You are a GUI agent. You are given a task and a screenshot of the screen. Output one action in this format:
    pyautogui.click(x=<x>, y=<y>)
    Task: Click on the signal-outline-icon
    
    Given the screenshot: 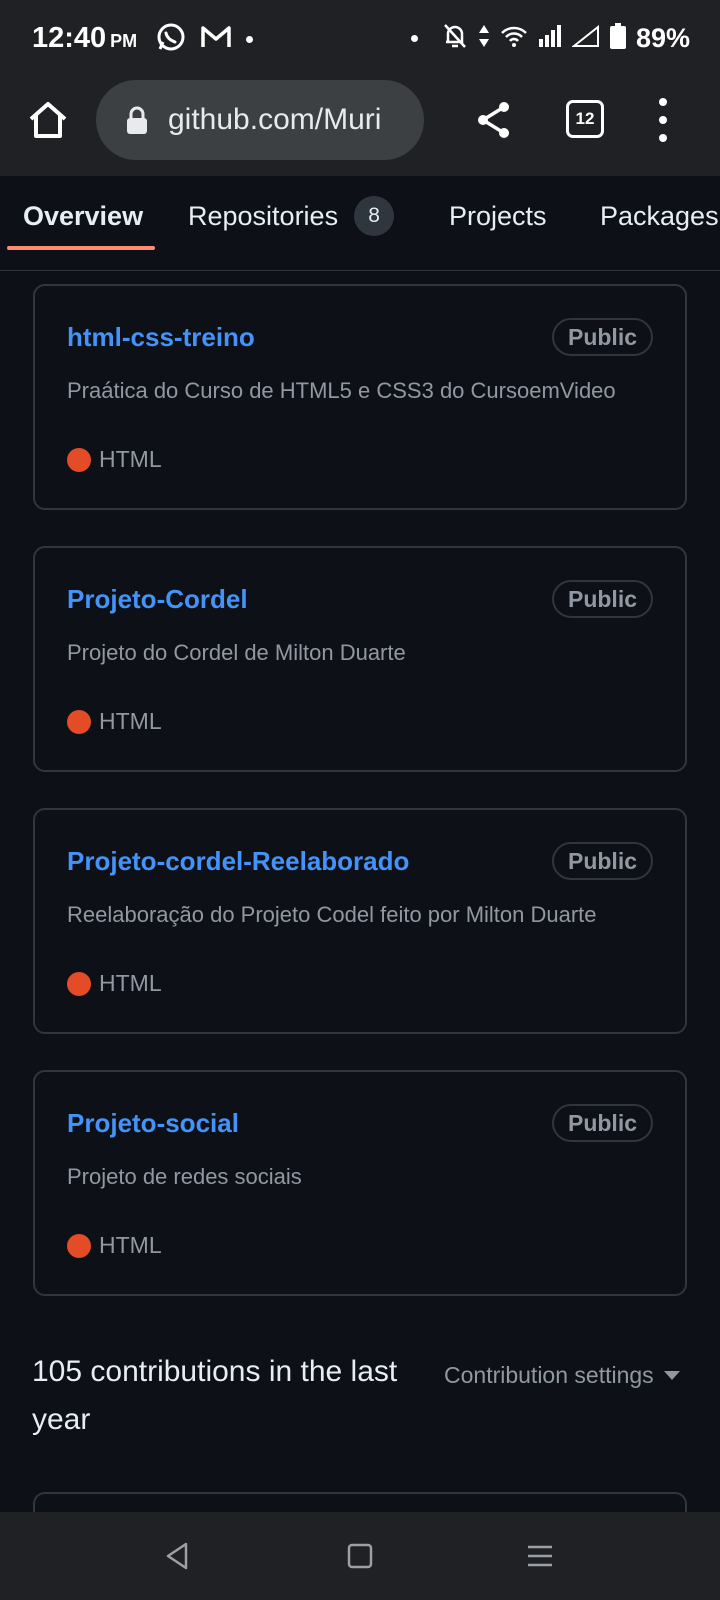 What is the action you would take?
    pyautogui.click(x=585, y=38)
    